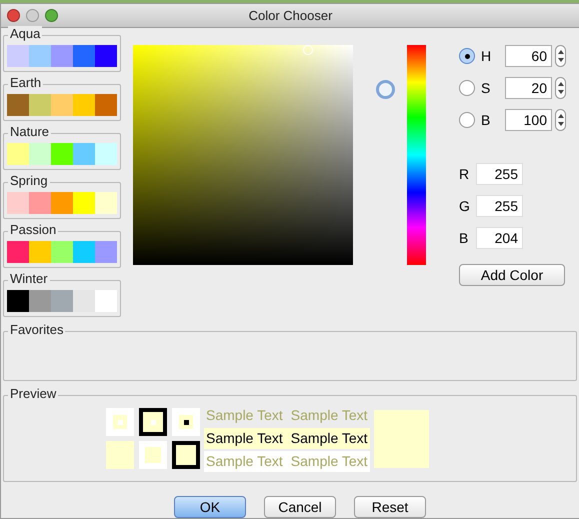 The height and width of the screenshot is (519, 579). Describe the element at coordinates (290, 15) in the screenshot. I see `window-title: Color Chooser` at that location.